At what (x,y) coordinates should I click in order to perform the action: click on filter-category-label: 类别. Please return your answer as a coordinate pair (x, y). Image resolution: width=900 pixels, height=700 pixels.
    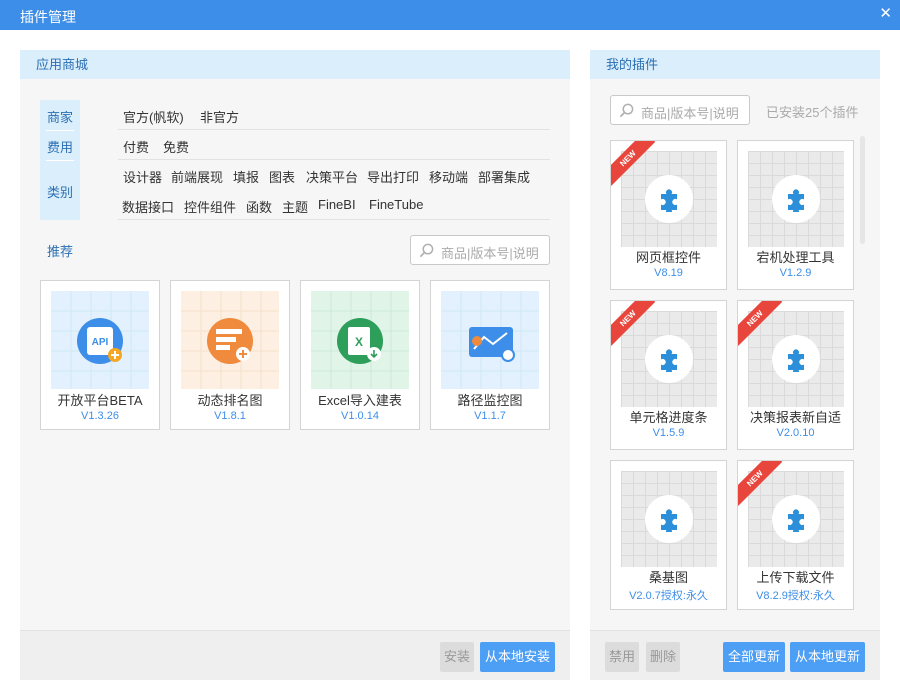
    Looking at the image, I should click on (60, 191).